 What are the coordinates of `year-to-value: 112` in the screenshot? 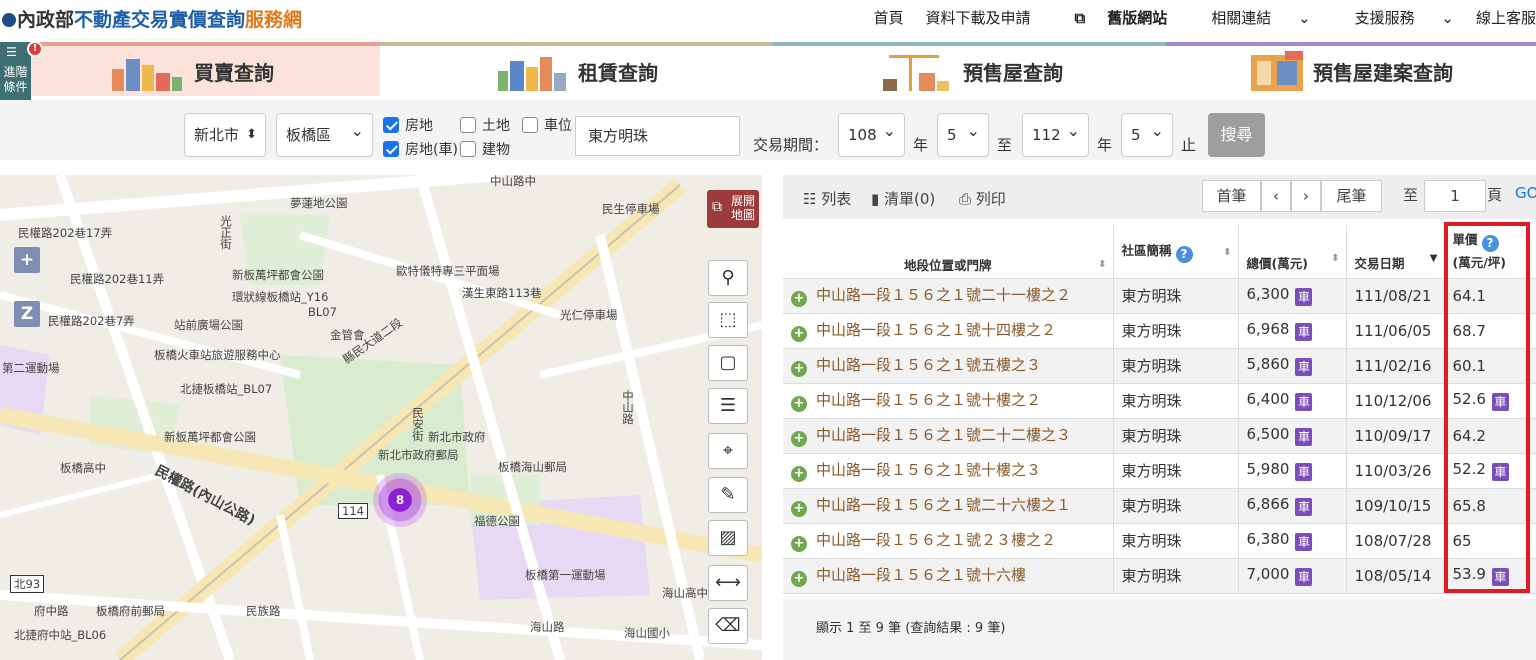 It's located at (1046, 135).